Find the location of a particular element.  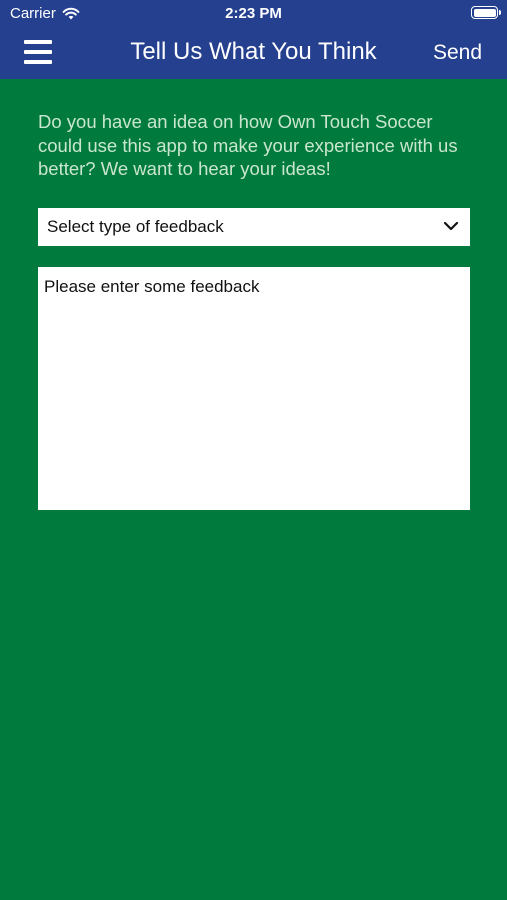

status-time: 2:23 PM is located at coordinates (253, 13).